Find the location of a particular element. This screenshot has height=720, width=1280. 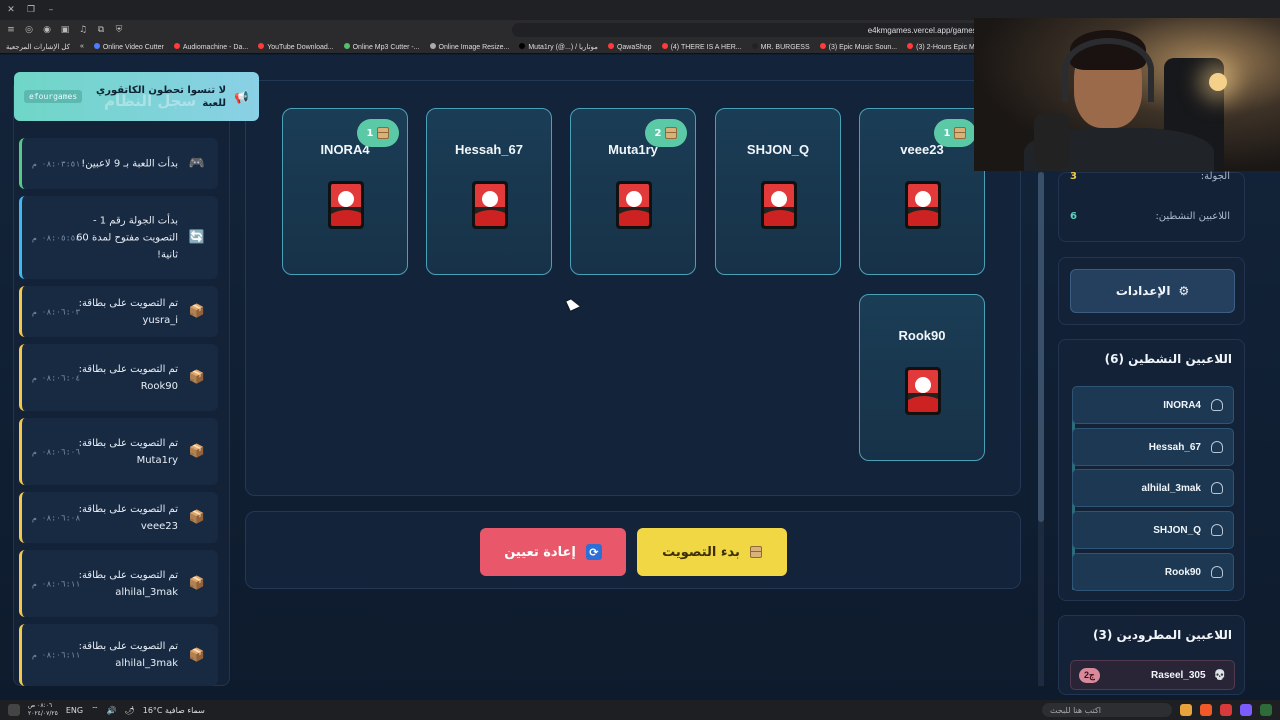

webcam-lamp is located at coordinates (1218, 82).